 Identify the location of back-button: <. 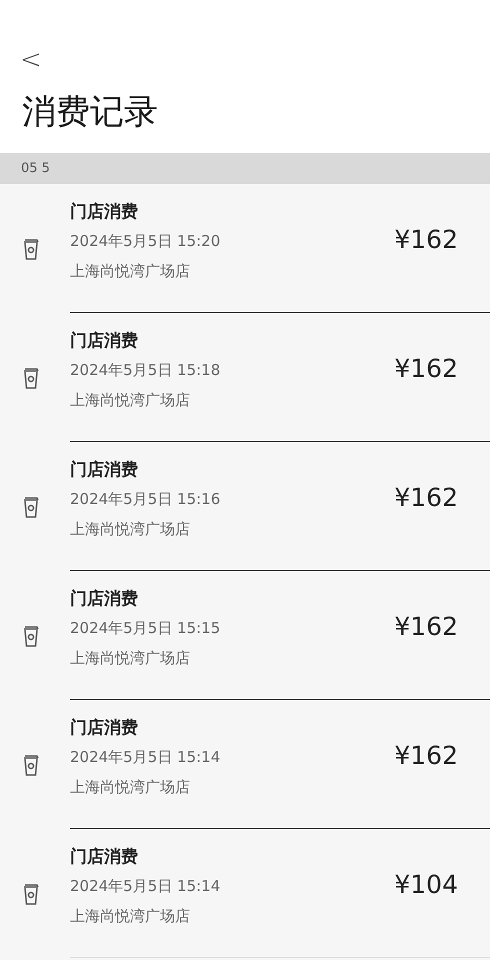
(33, 60).